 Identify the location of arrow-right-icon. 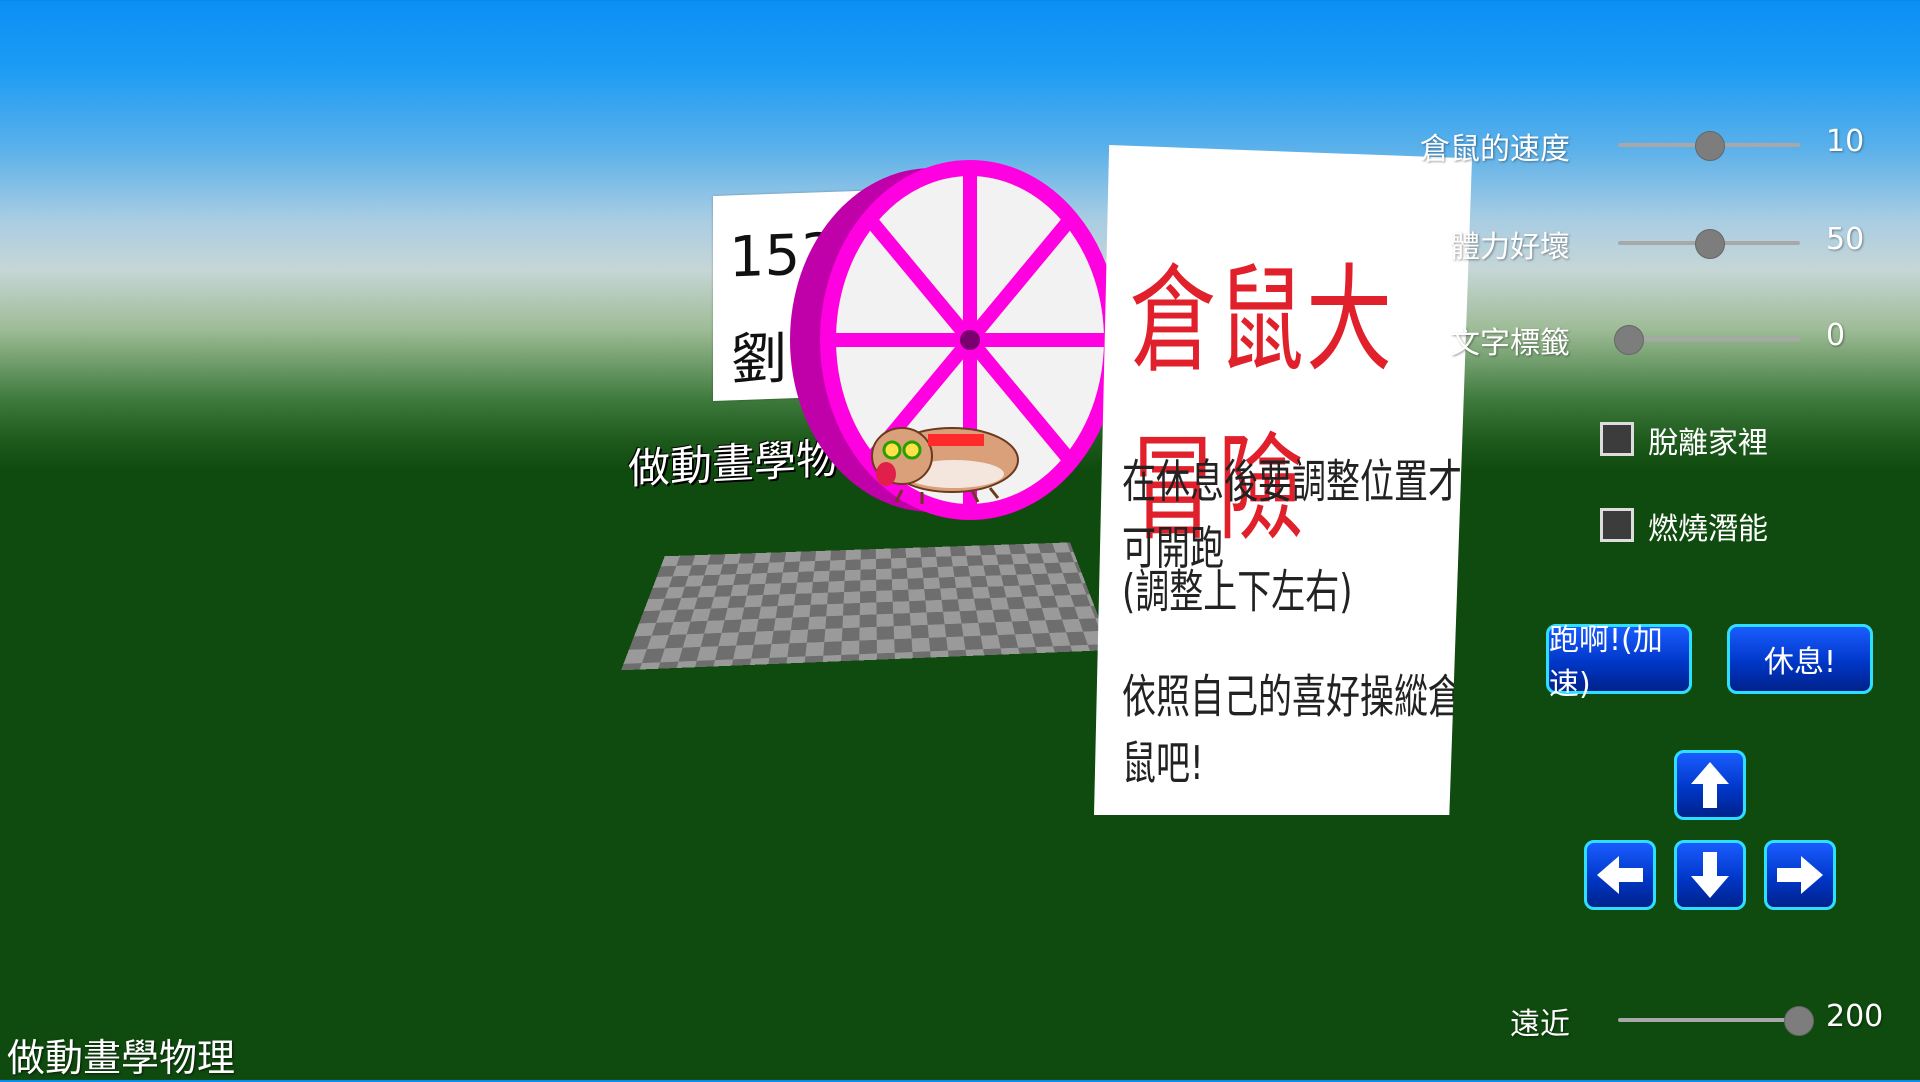
(1800, 875).